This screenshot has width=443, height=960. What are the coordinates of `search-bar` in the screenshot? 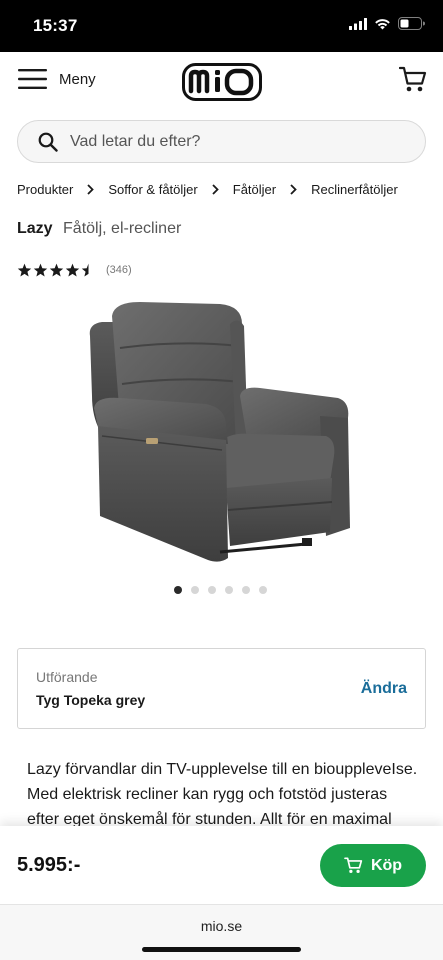 It's located at (221, 141).